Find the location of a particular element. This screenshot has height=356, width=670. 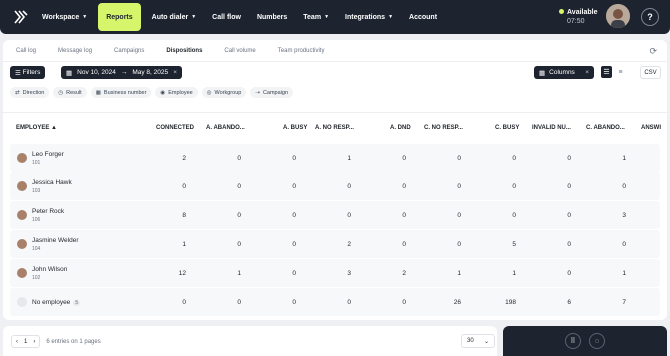

column-header: ANSWI is located at coordinates (651, 128).